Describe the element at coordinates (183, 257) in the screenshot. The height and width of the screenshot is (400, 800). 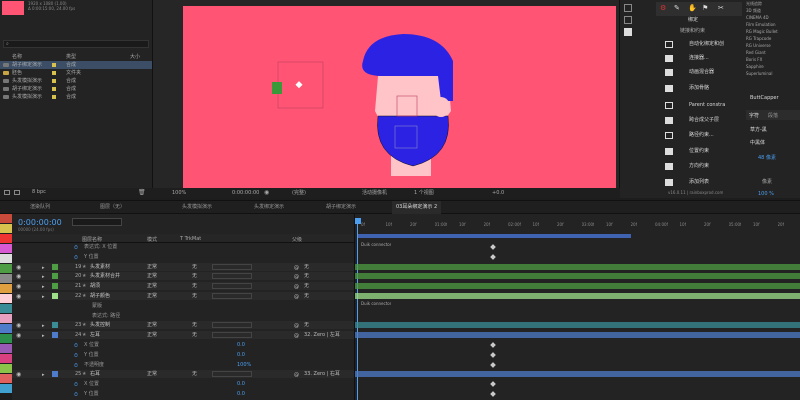
I see `property-row: ⏱ Y 位置` at that location.